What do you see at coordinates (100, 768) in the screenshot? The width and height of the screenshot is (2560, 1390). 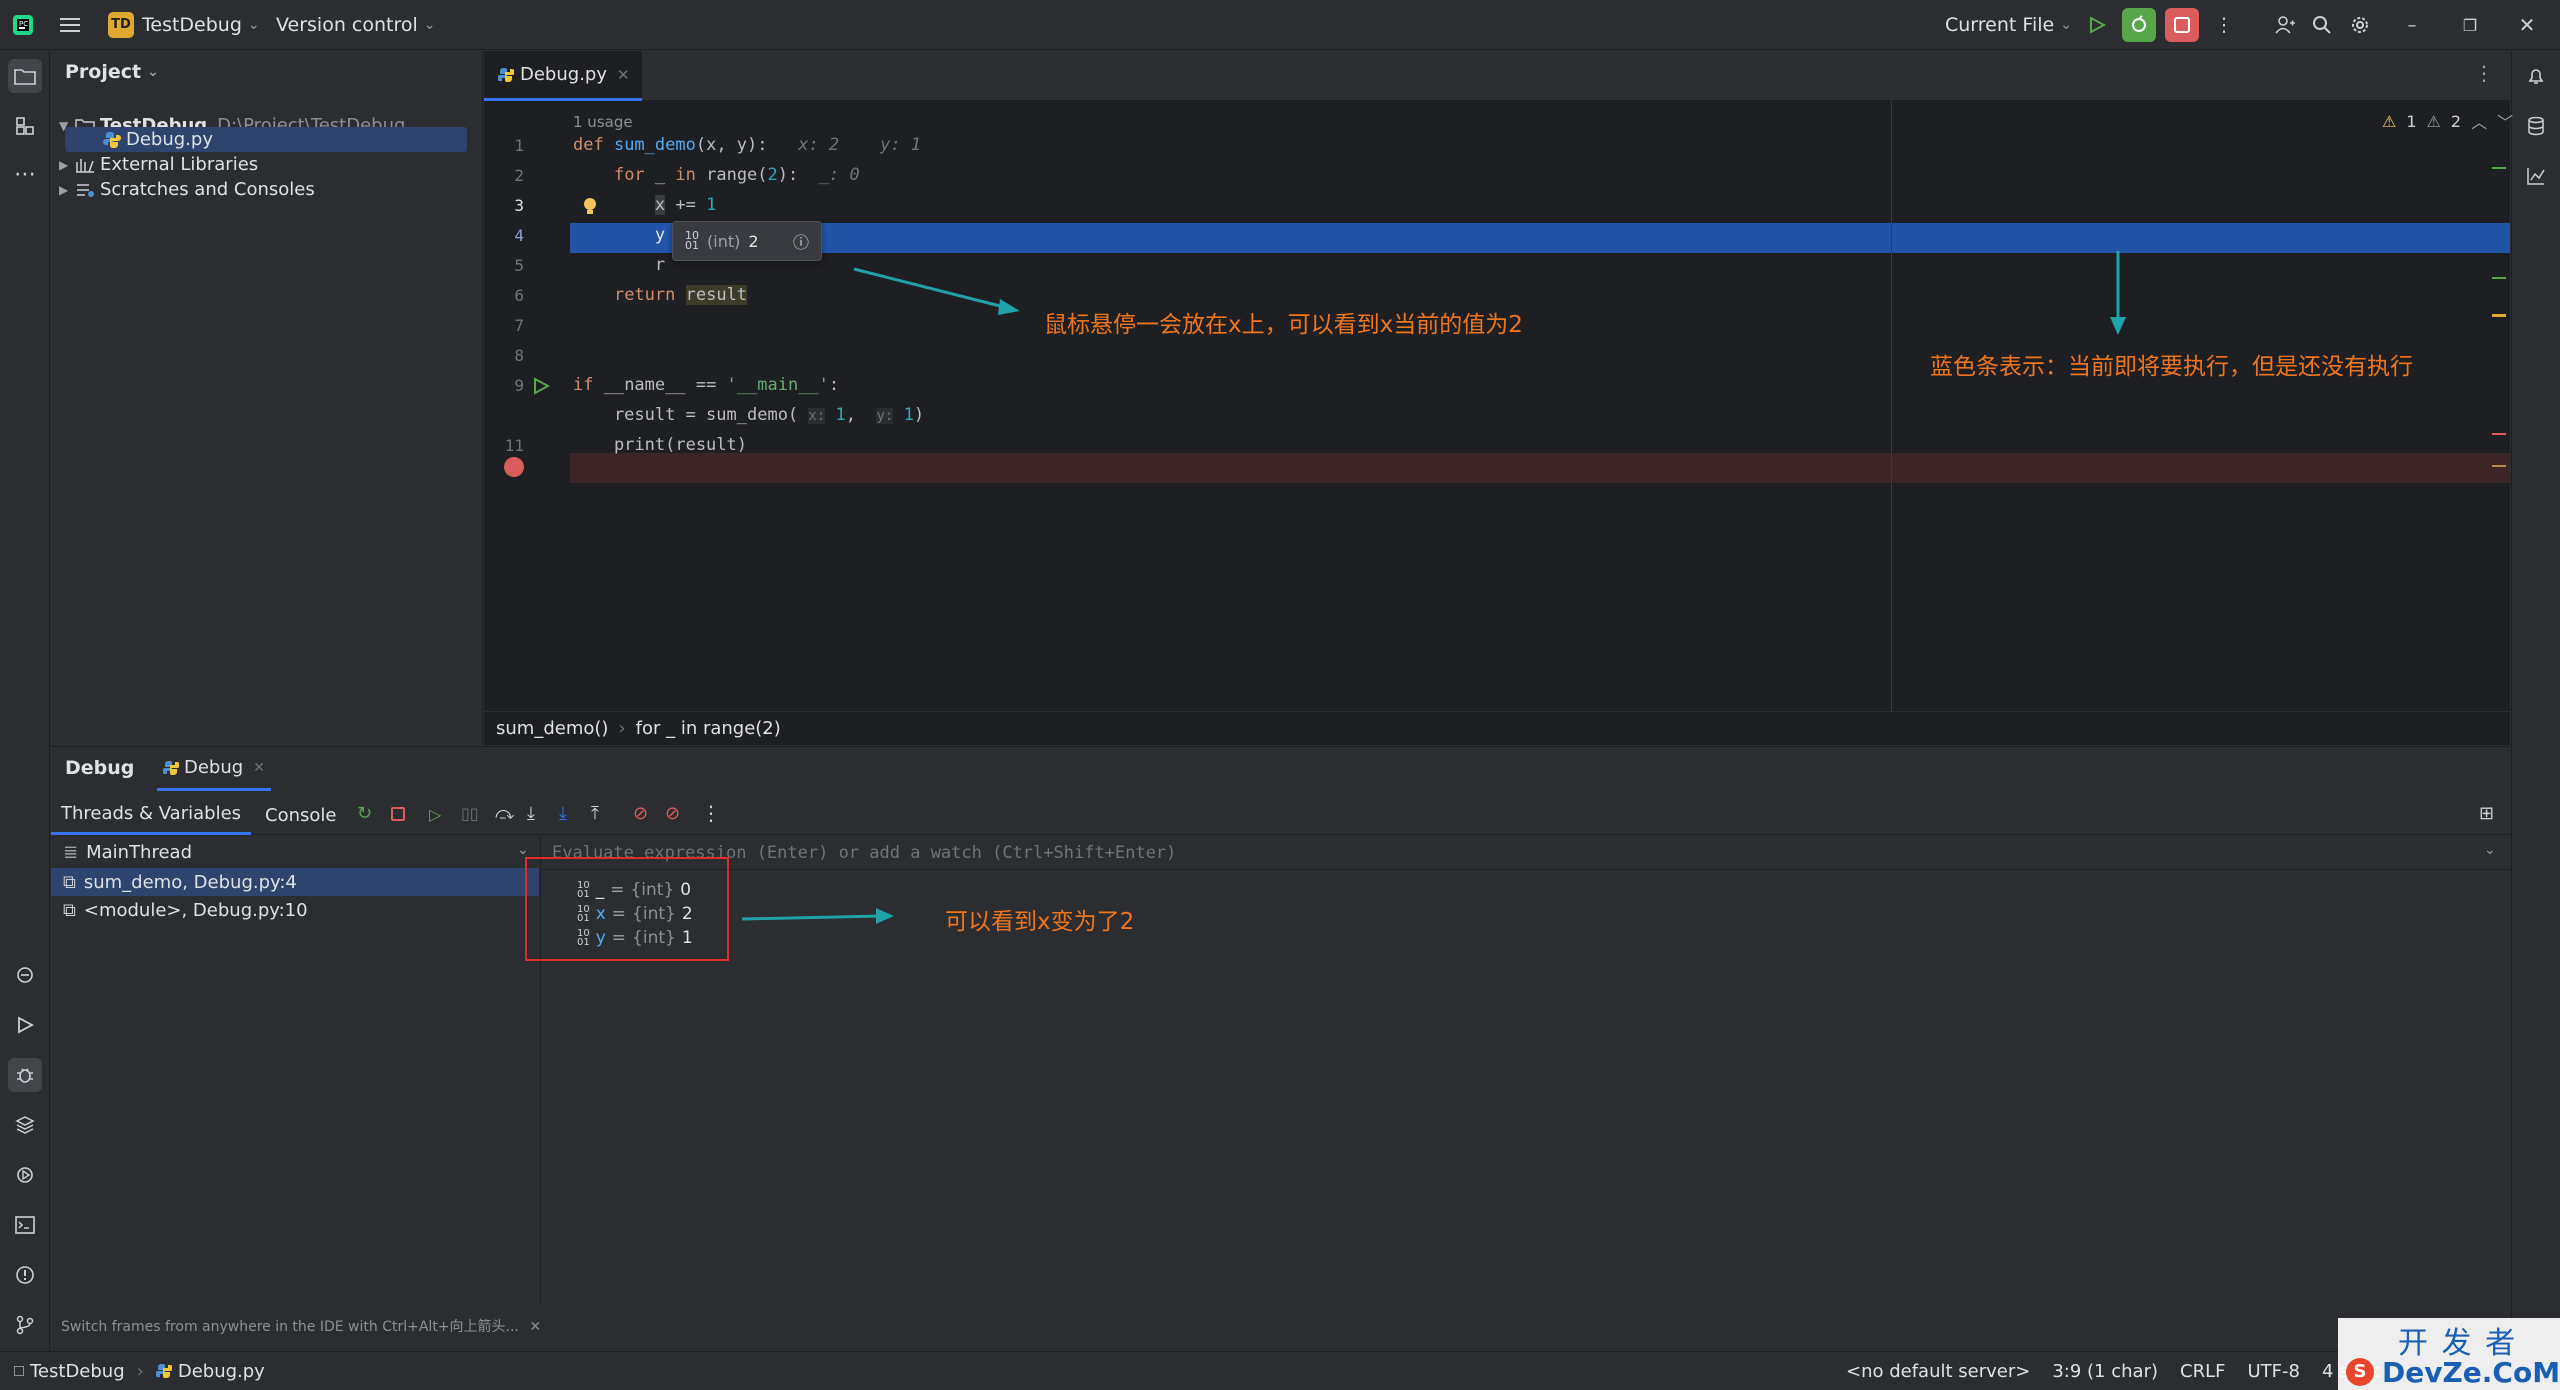 I see `debug-panel-title: Debug` at bounding box center [100, 768].